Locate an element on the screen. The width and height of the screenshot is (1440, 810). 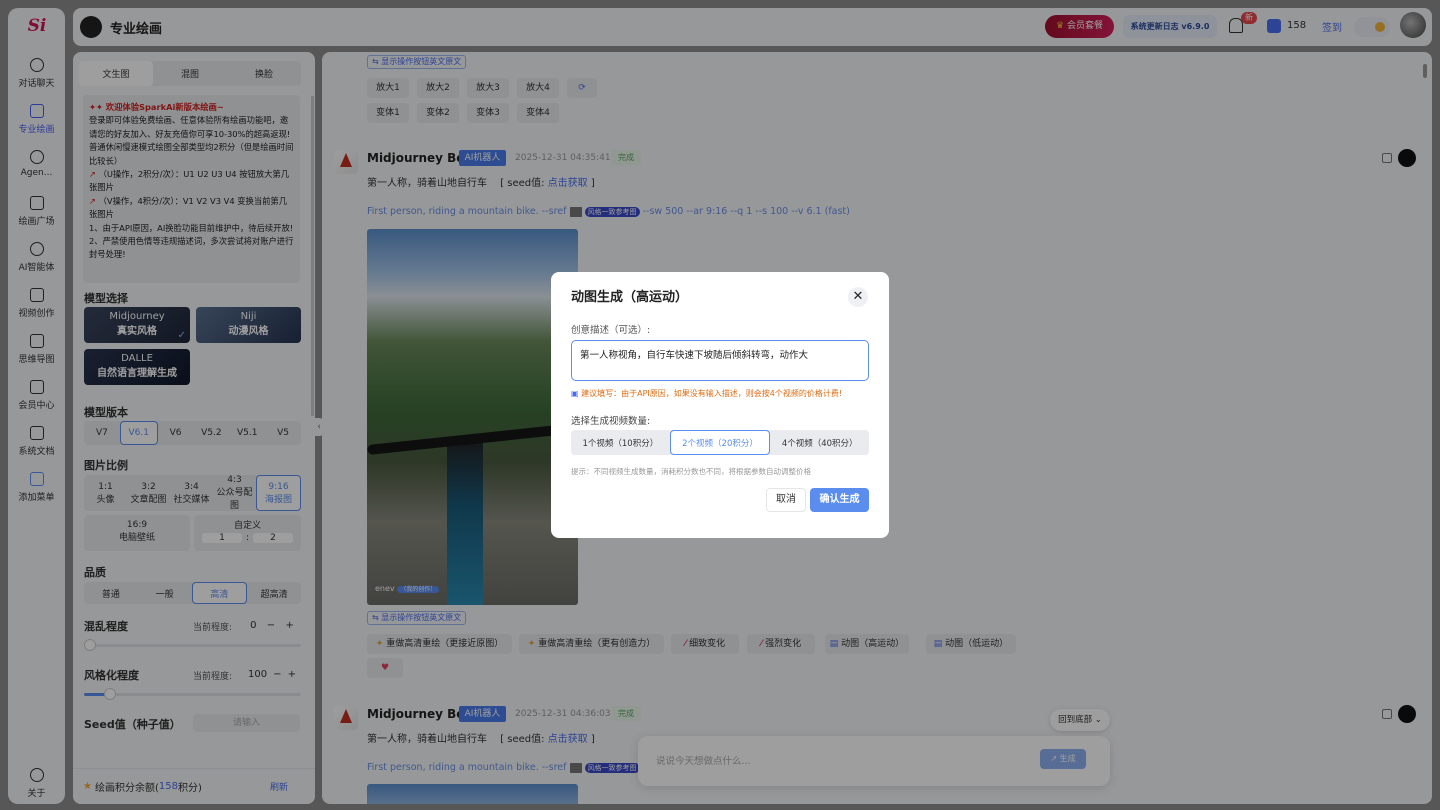
count-selector: 1个视频（10积分） 2个视频（20积分） 4个视频（40积分） is located at coordinates (720, 442).